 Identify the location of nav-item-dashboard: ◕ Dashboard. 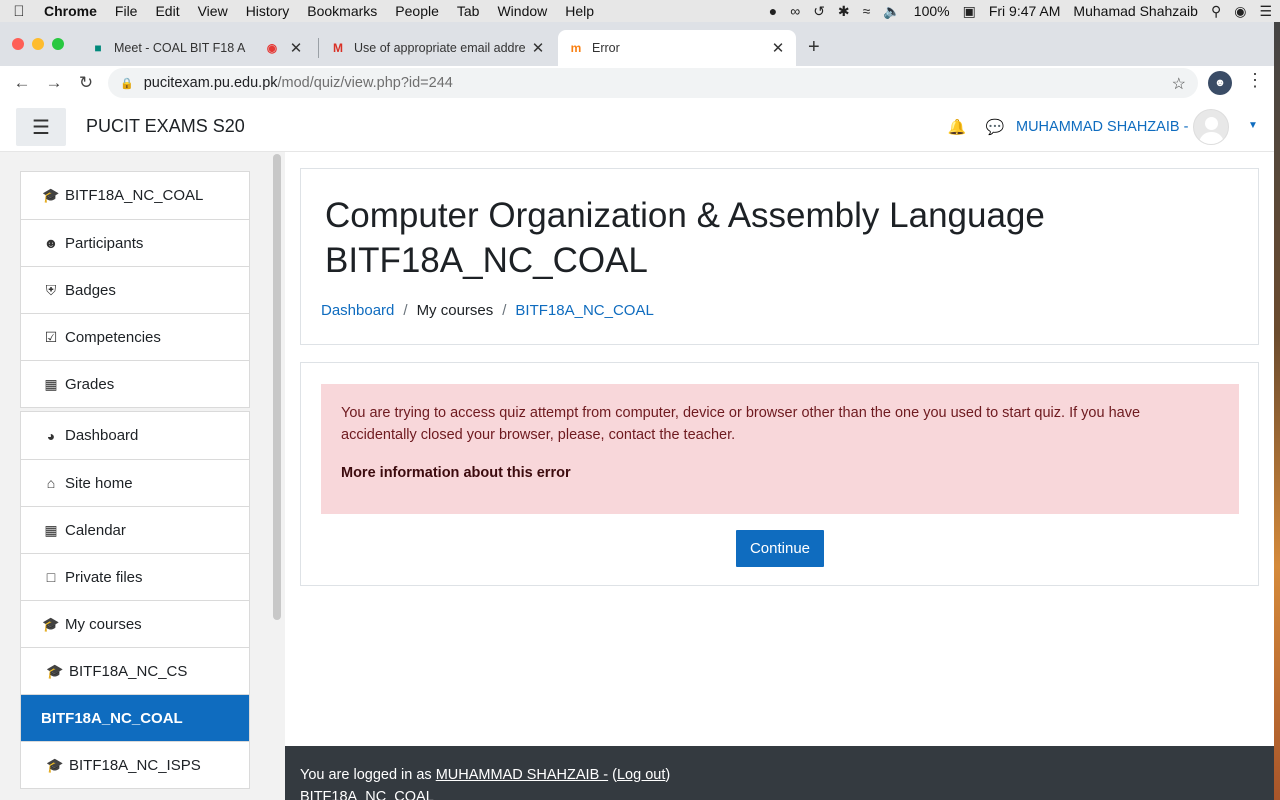
(135, 435).